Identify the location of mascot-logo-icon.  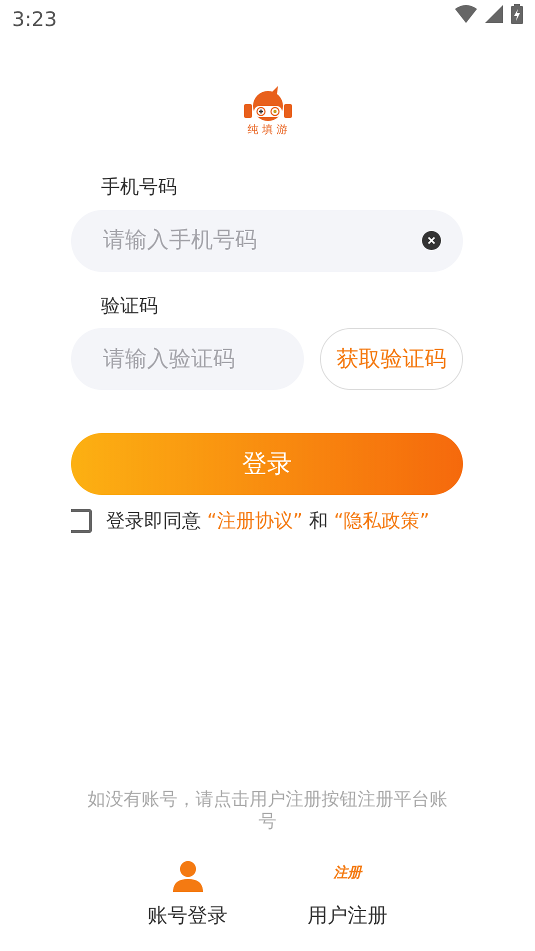
(268, 105).